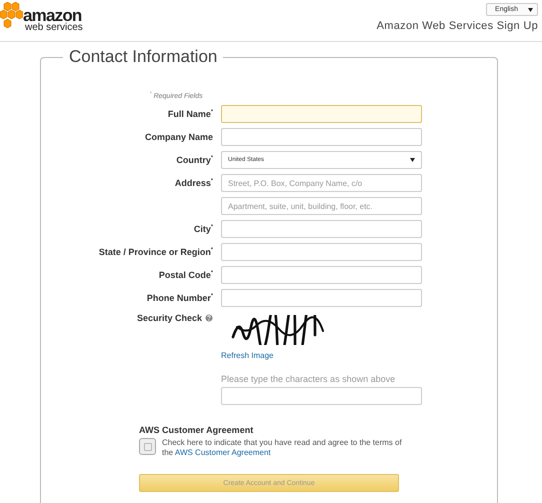 Image resolution: width=542 pixels, height=503 pixels. Describe the element at coordinates (11, 16) in the screenshot. I see `cubes-icon` at that location.